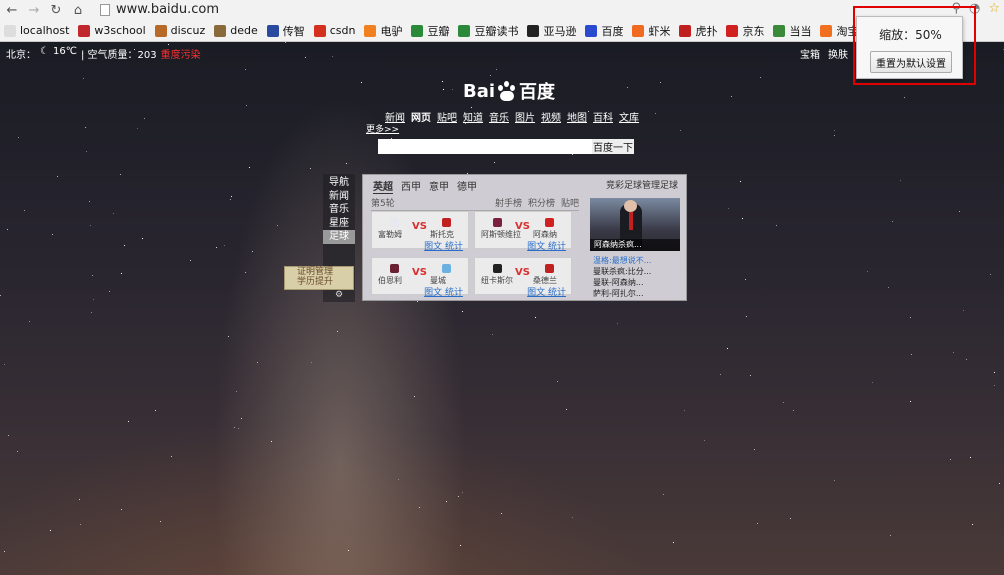 The image size is (1004, 575). I want to click on bookmark-item: dede, so click(236, 30).